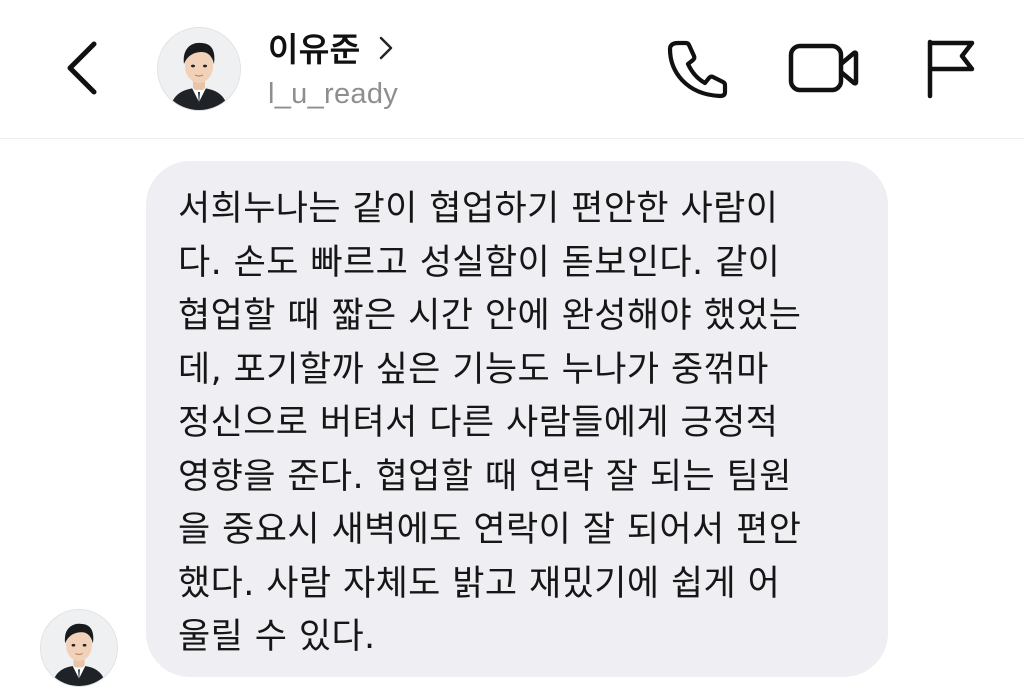 This screenshot has height=696, width=1024. What do you see at coordinates (479, 583) in the screenshot?
I see `message-line: 했다. 사람 자체도 밝고 재밌기에 쉽게 어` at bounding box center [479, 583].